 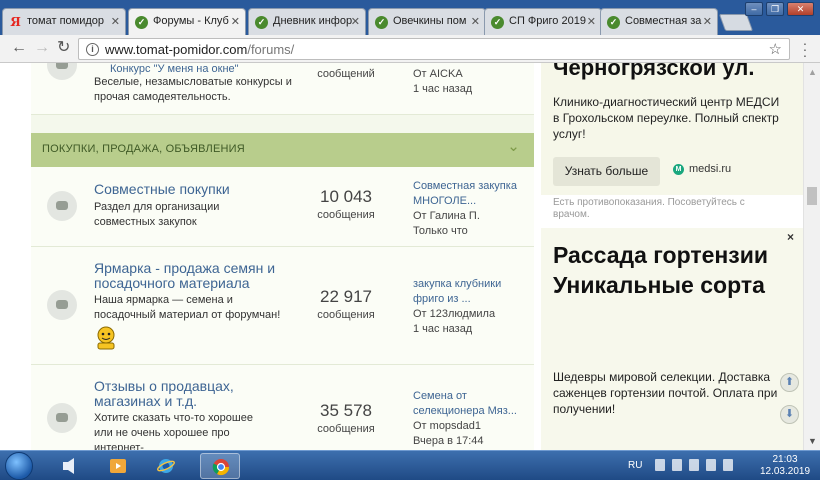 What do you see at coordinates (15, 22) in the screenshot?
I see `yandex-icon: Я` at bounding box center [15, 22].